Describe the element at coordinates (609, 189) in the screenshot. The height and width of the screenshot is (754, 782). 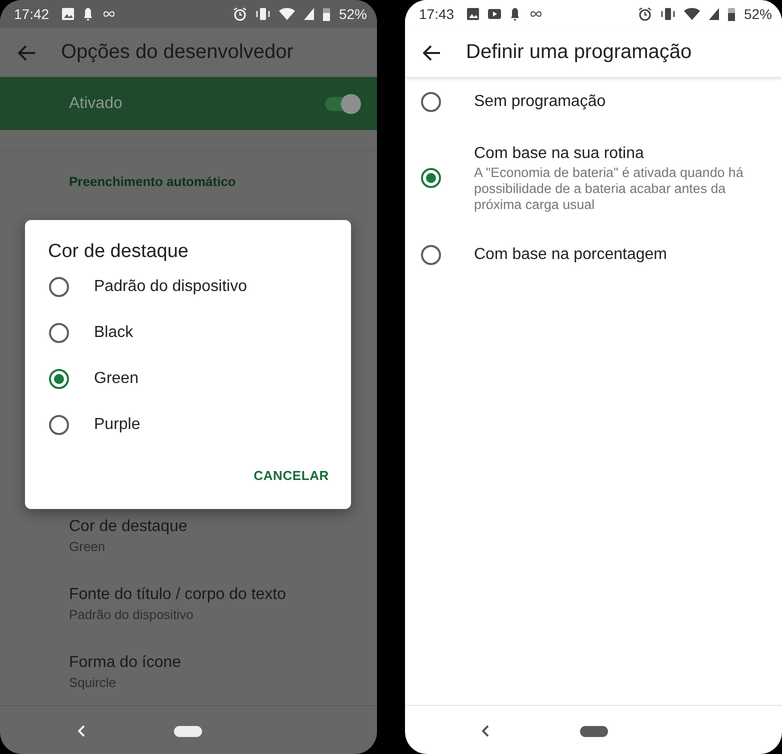
I see `option-description: A "Economia de bateria" é ativada quando há possibilidade de a bateria acabar antes da próxima carga usual` at that location.